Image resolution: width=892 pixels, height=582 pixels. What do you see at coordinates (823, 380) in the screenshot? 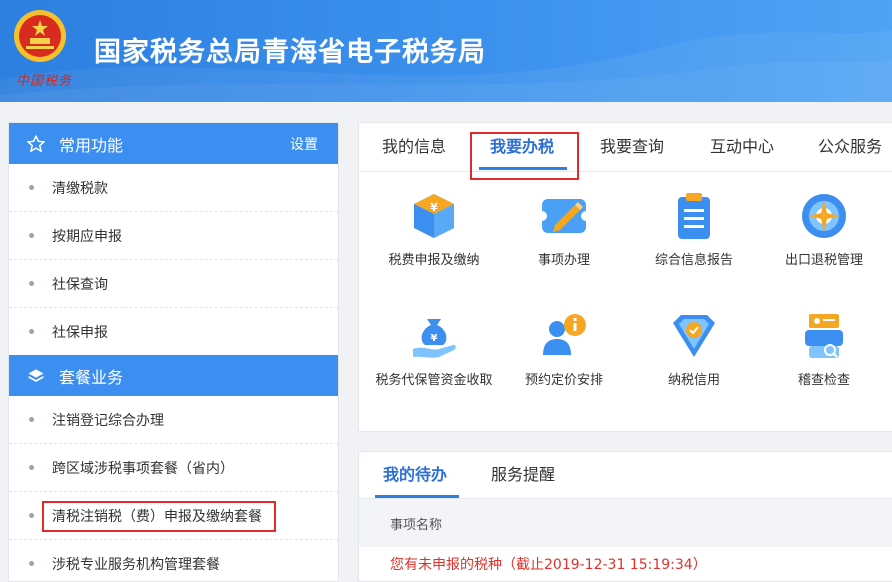
I see `function-label: 稽查检查` at bounding box center [823, 380].